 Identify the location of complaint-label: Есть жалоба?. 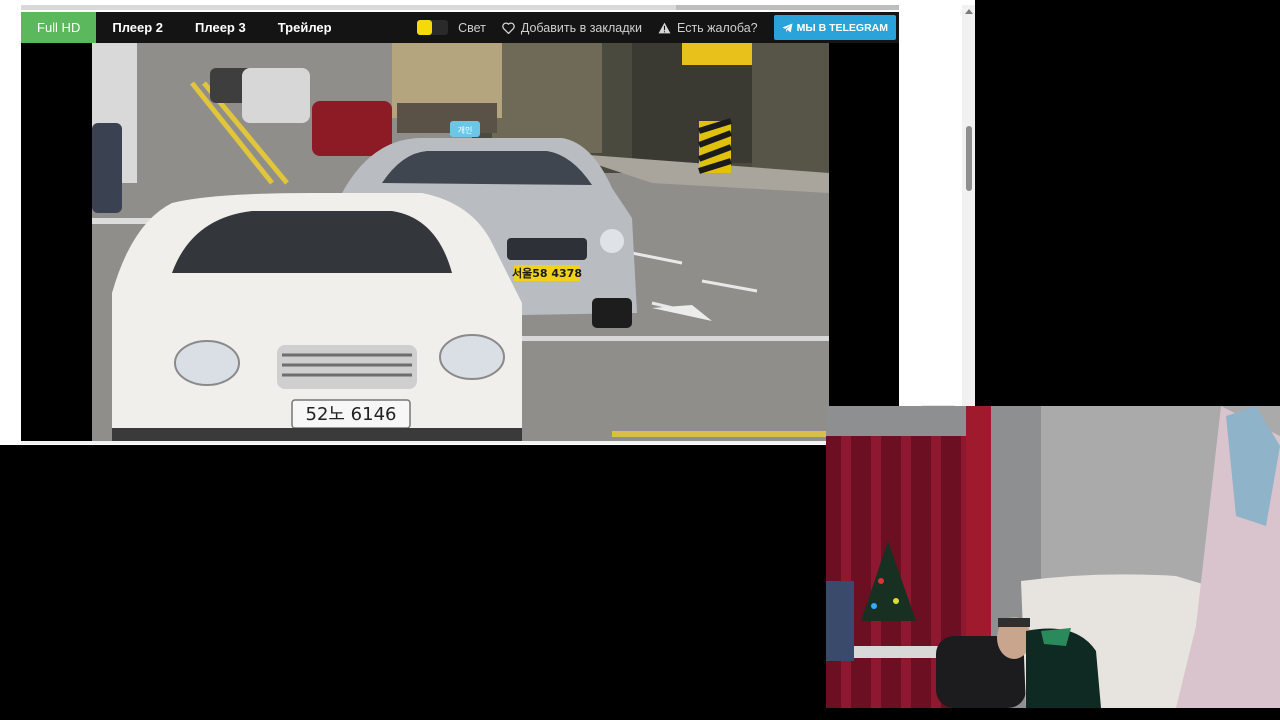
(717, 27).